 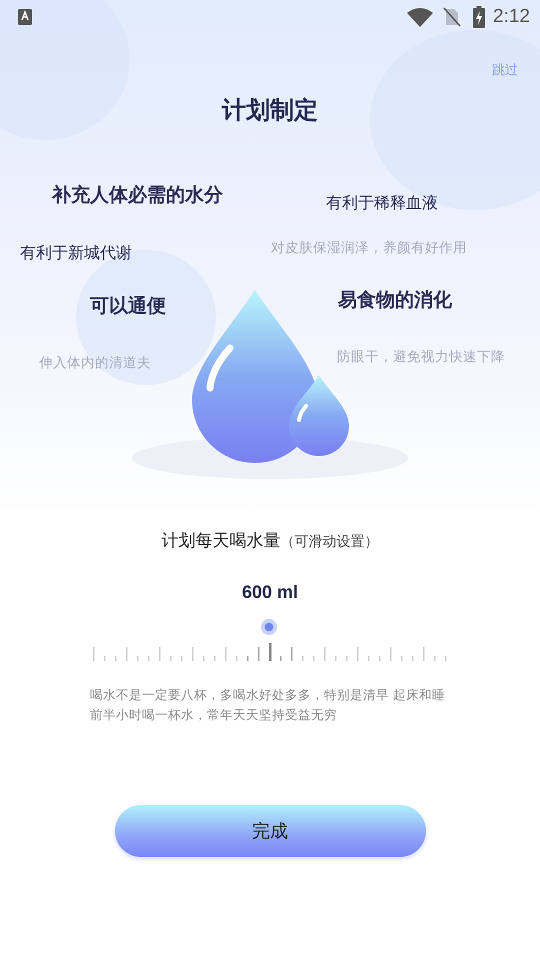 What do you see at coordinates (421, 357) in the screenshot?
I see `benefit-text: 防眼干，避免视力快速下降` at bounding box center [421, 357].